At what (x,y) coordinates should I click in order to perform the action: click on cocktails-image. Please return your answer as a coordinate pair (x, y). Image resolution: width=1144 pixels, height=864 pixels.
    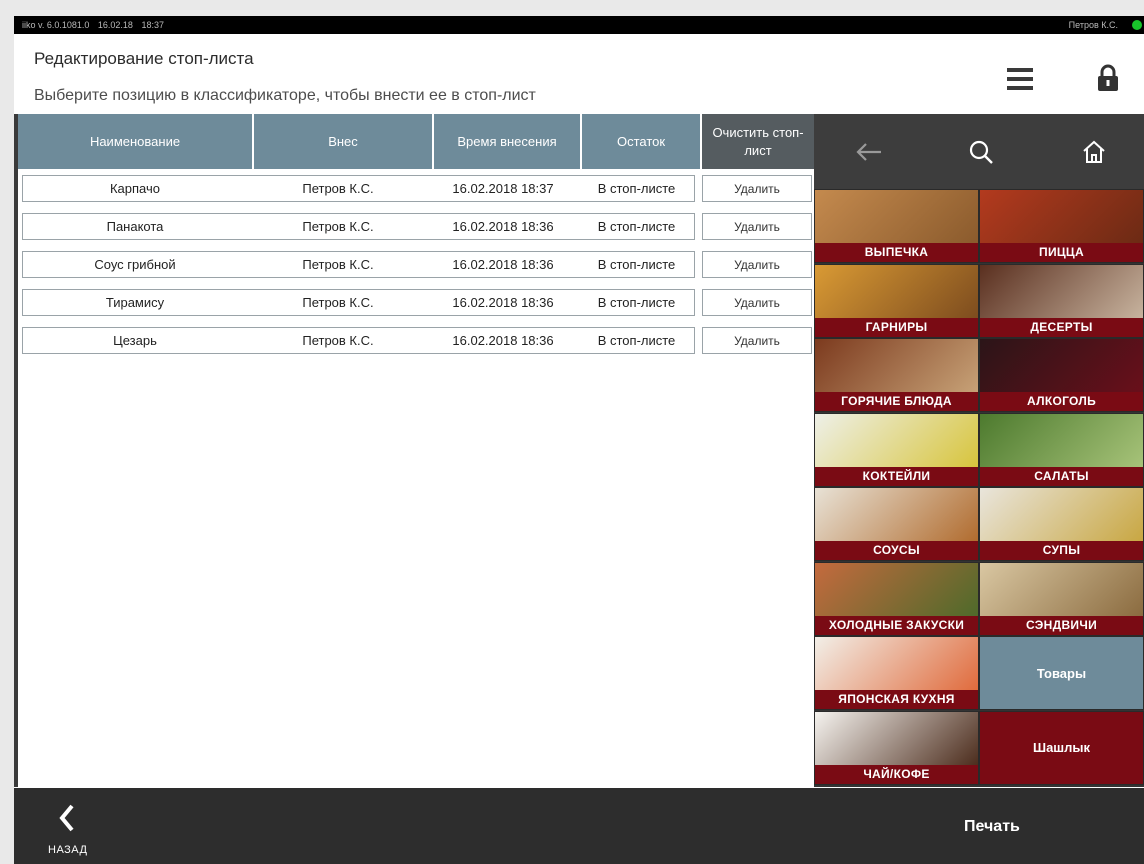
    Looking at the image, I should click on (896, 441).